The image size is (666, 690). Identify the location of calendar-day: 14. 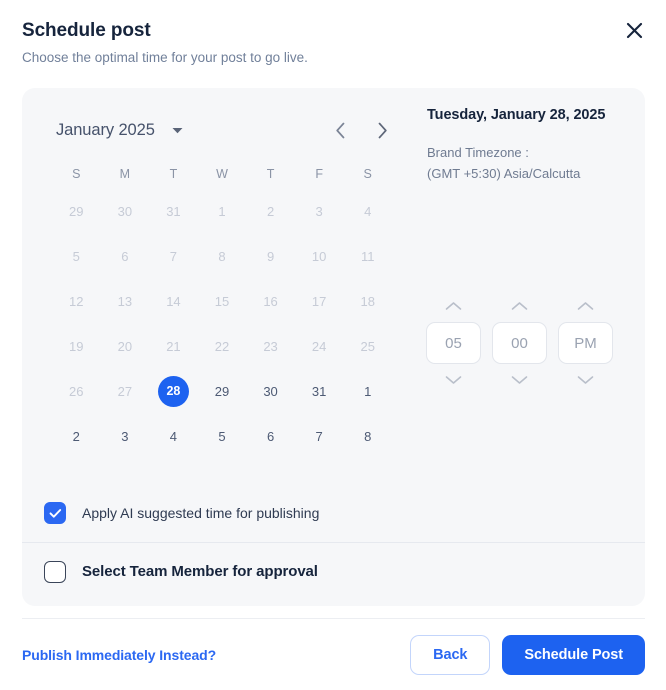
(173, 301).